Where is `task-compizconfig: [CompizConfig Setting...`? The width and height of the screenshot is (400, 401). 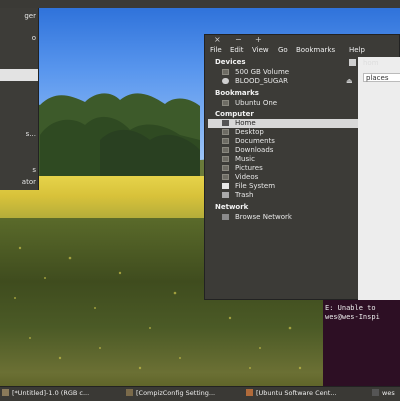
task-compizconfig: [CompizConfig Setting... is located at coordinates (183, 394).